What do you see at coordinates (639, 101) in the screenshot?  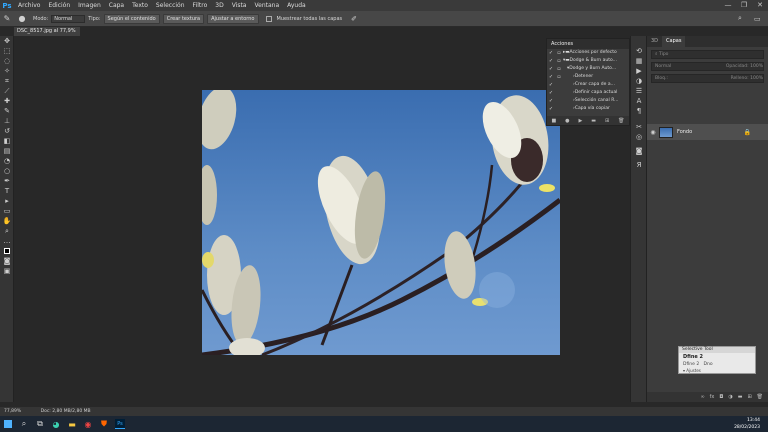 I see `character-icon: A` at bounding box center [639, 101].